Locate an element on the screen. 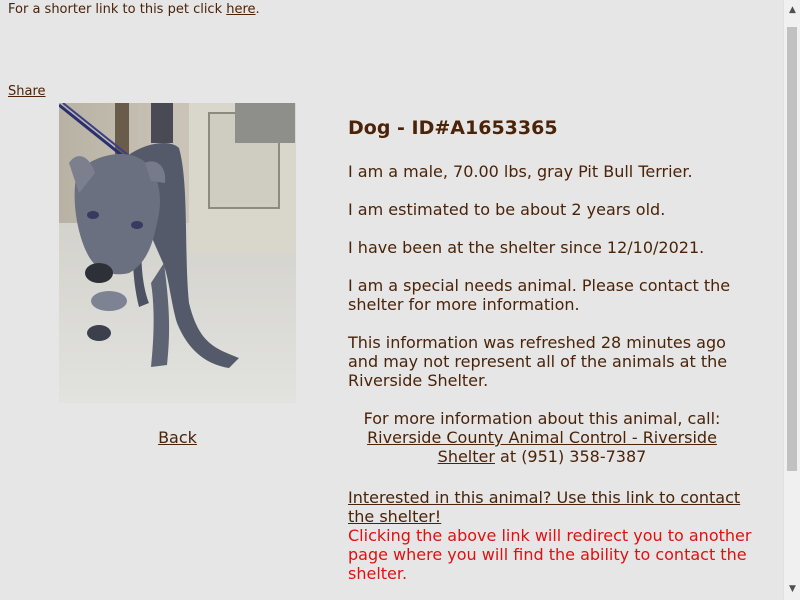  shelter-phone: at (951) 358-7387 is located at coordinates (570, 456).